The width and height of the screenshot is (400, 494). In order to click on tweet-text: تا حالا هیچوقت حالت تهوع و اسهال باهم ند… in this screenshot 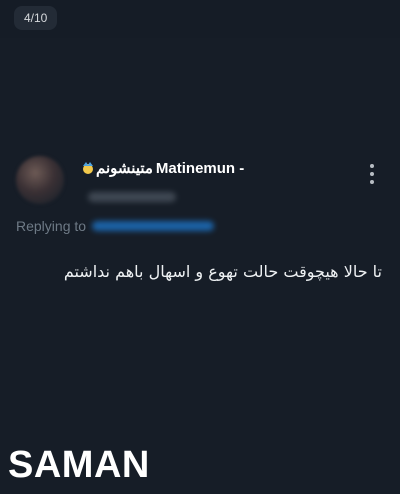, I will do `click(222, 271)`.